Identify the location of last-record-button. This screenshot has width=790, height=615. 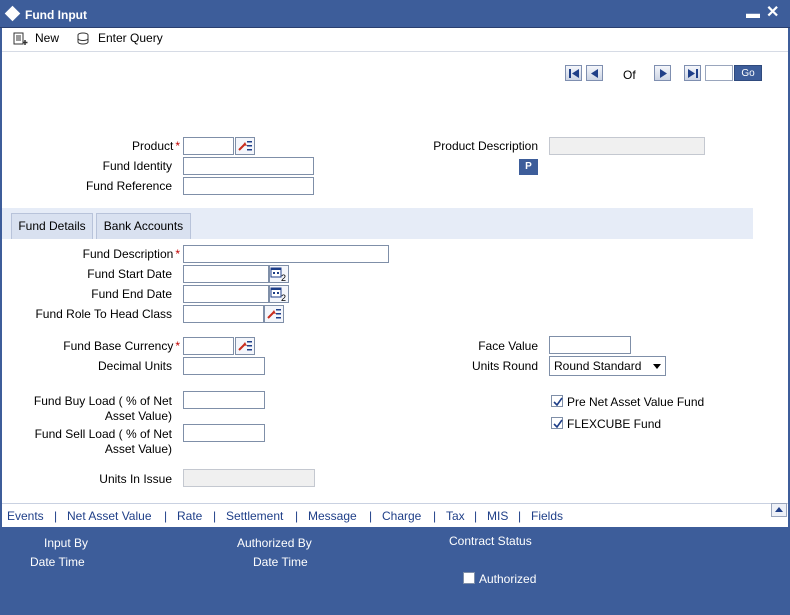
(692, 73).